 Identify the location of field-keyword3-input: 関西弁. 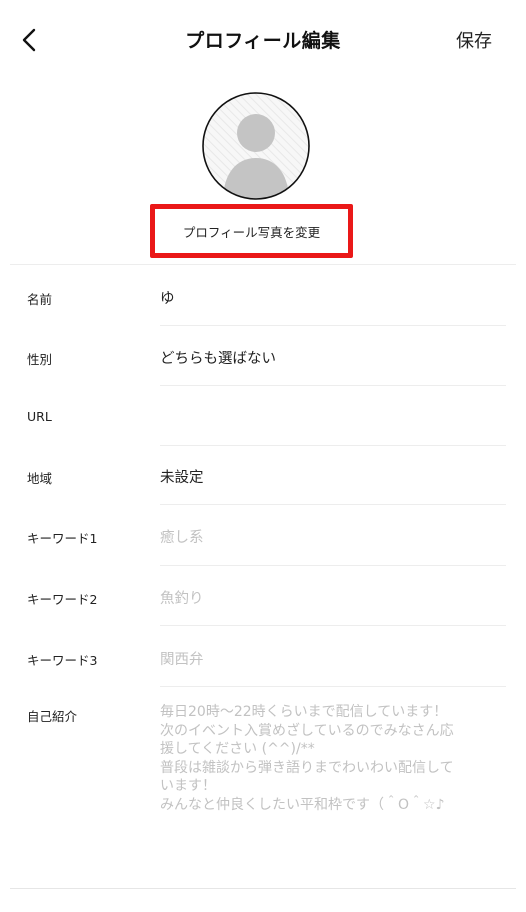
(182, 658).